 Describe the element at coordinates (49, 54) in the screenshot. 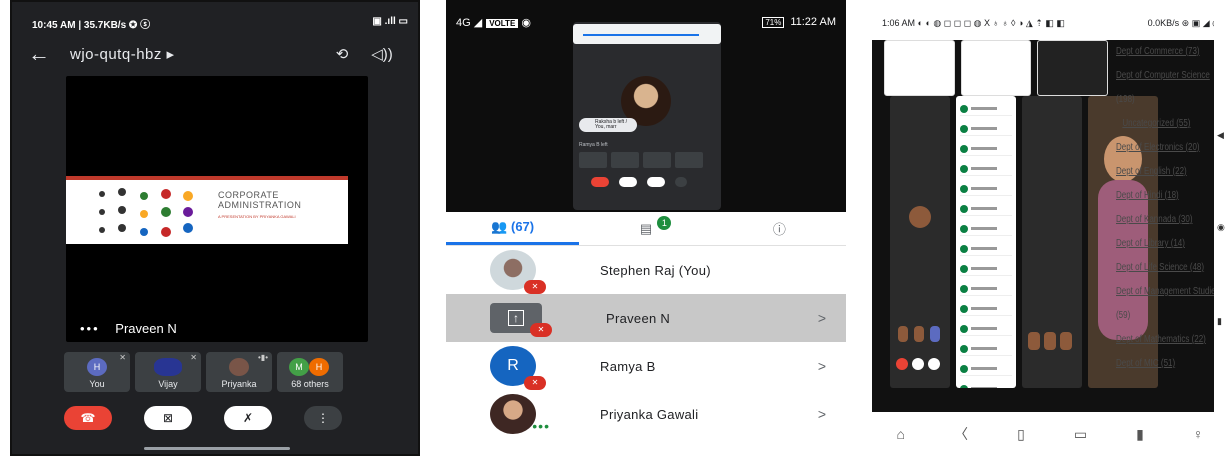

I see `back-arrow-icon: ←` at that location.